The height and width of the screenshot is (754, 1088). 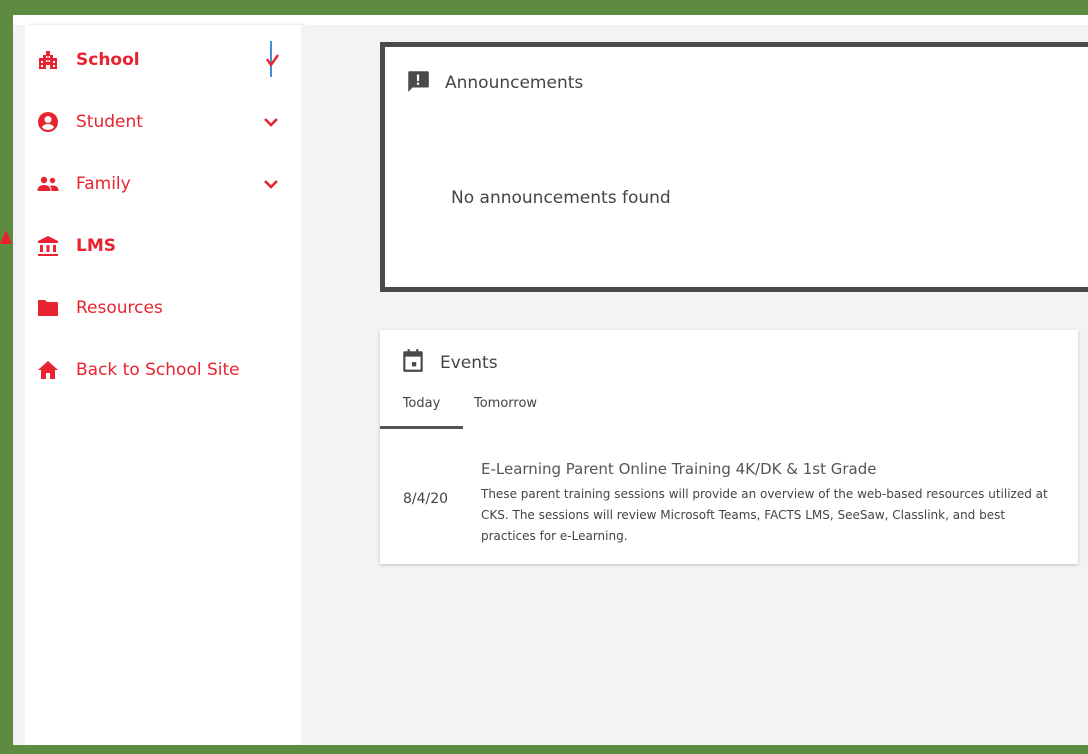 I want to click on account-circle-icon, so click(x=48, y=122).